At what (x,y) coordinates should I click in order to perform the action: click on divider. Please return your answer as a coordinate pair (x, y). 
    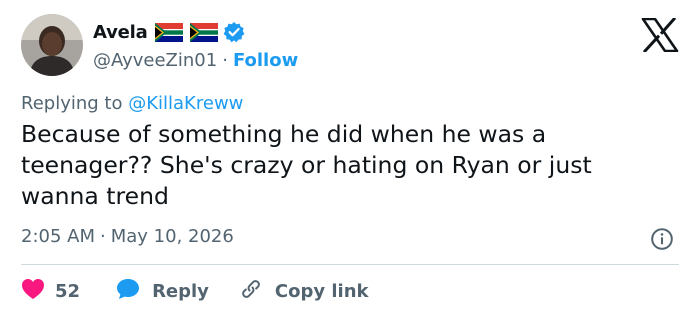
    Looking at the image, I should click on (350, 264).